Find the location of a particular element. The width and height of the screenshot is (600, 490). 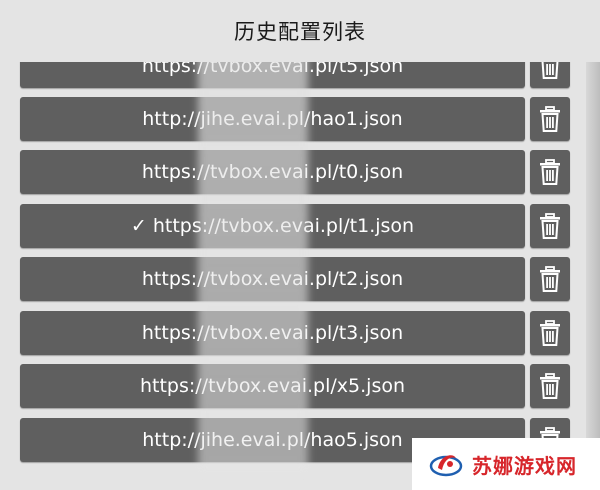

dialog-title: 历史配置列表 is located at coordinates (300, 31).